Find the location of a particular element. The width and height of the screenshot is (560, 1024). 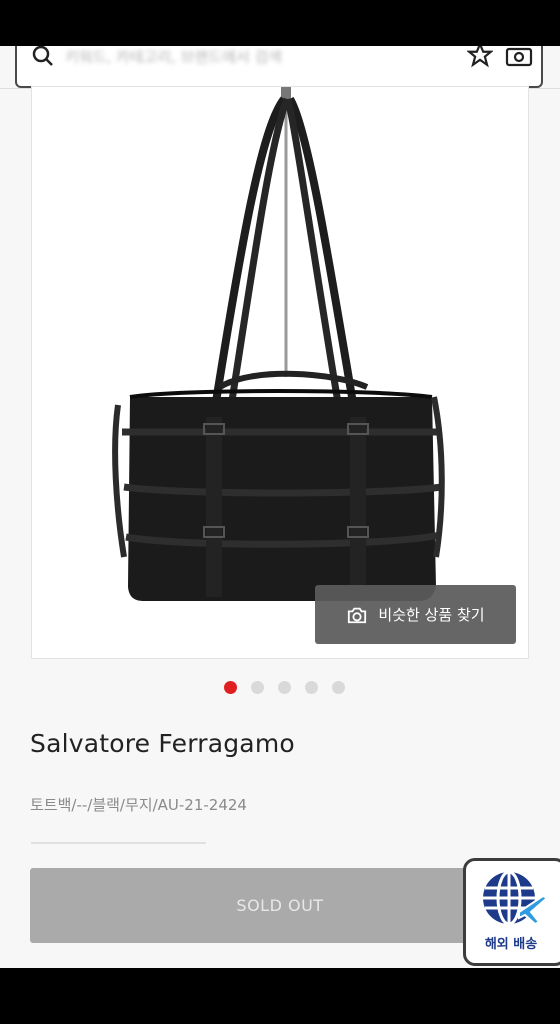

product-meta: 토트백/--/블랙/무지/AU-21-2424 is located at coordinates (138, 805).